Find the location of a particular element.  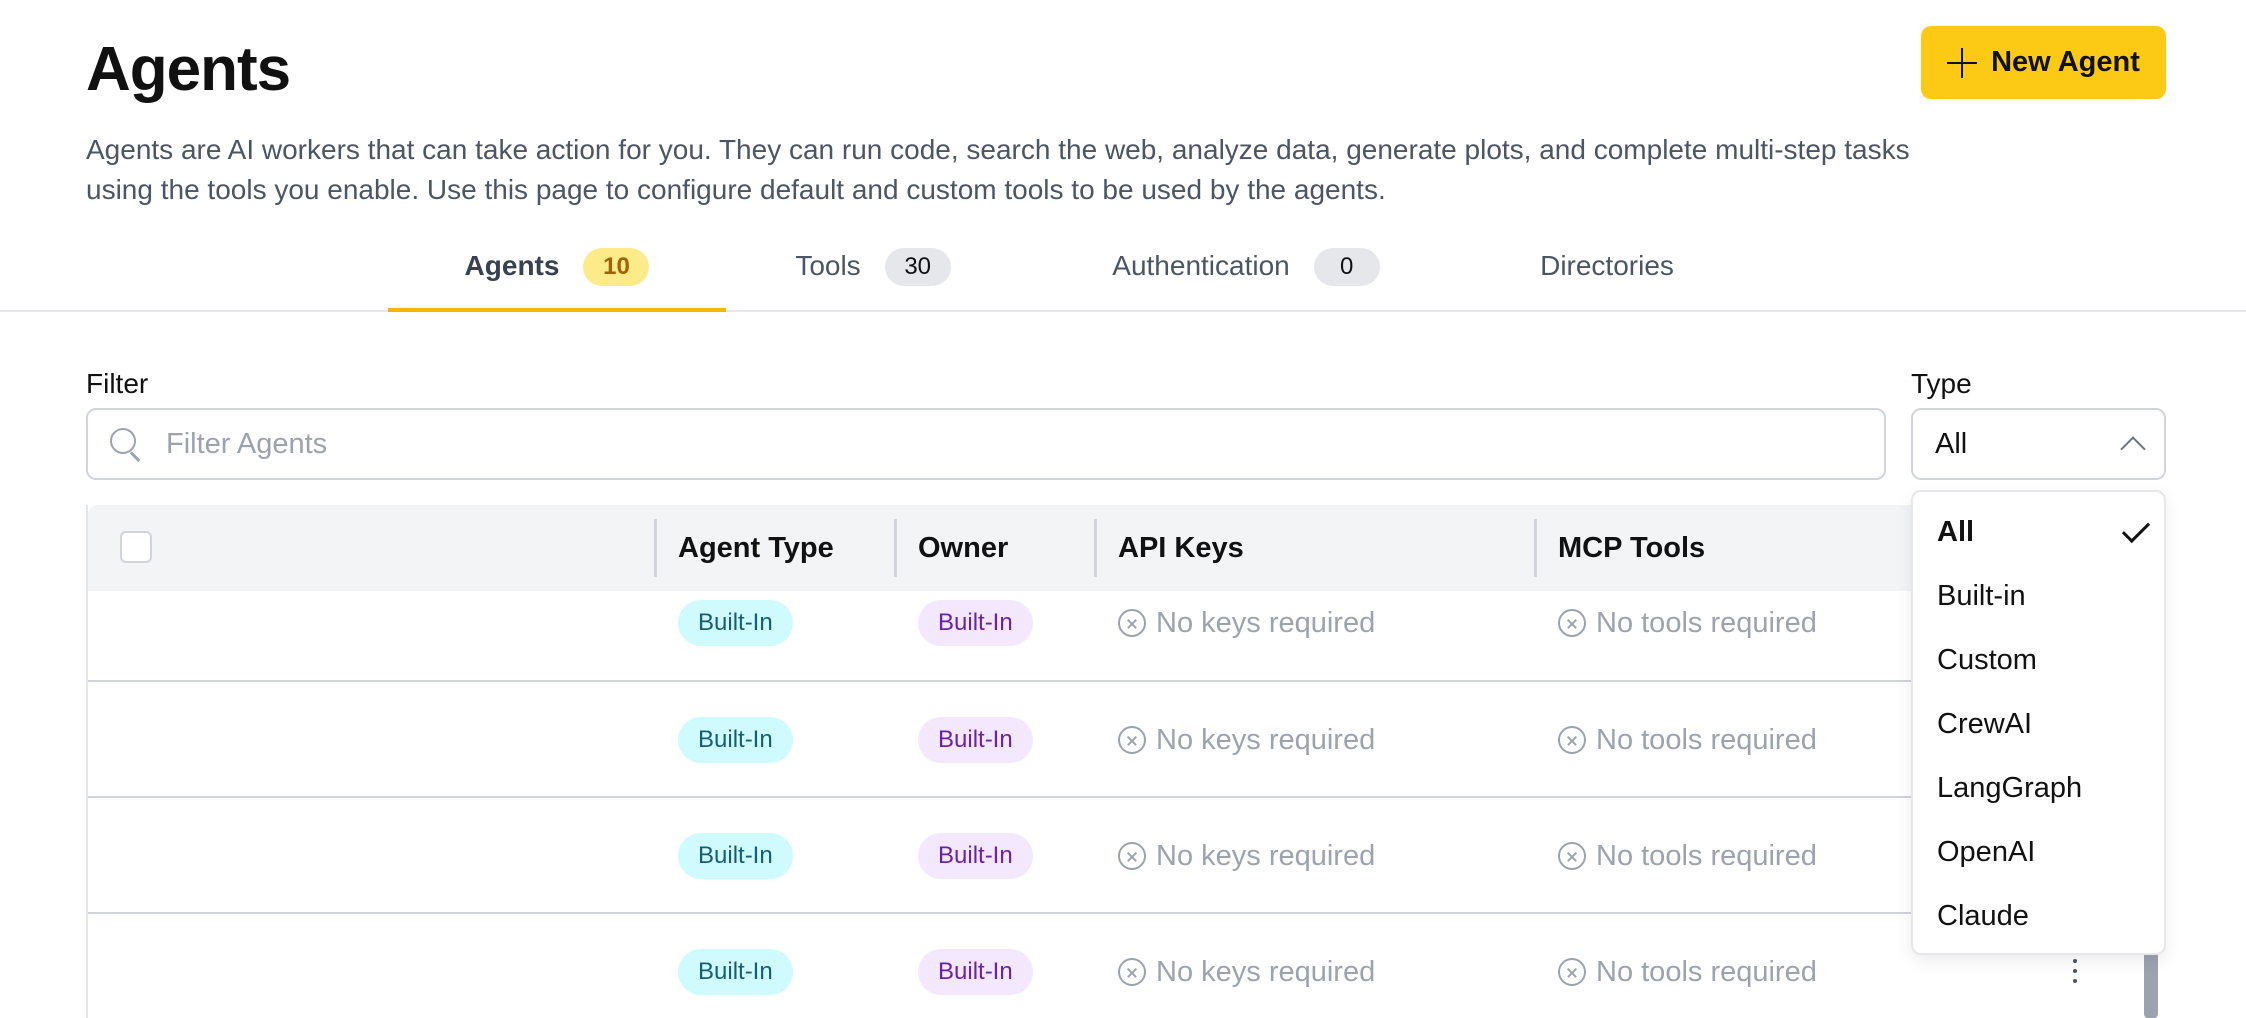

filter-field is located at coordinates (986, 444).